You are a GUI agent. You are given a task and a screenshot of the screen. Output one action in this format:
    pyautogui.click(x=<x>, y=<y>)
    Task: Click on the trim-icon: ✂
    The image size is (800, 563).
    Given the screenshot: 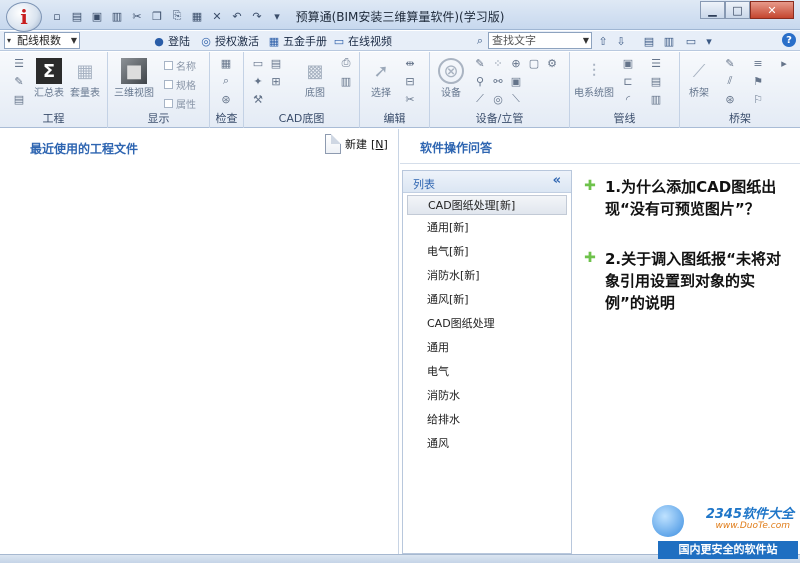 What is the action you would take?
    pyautogui.click(x=410, y=99)
    